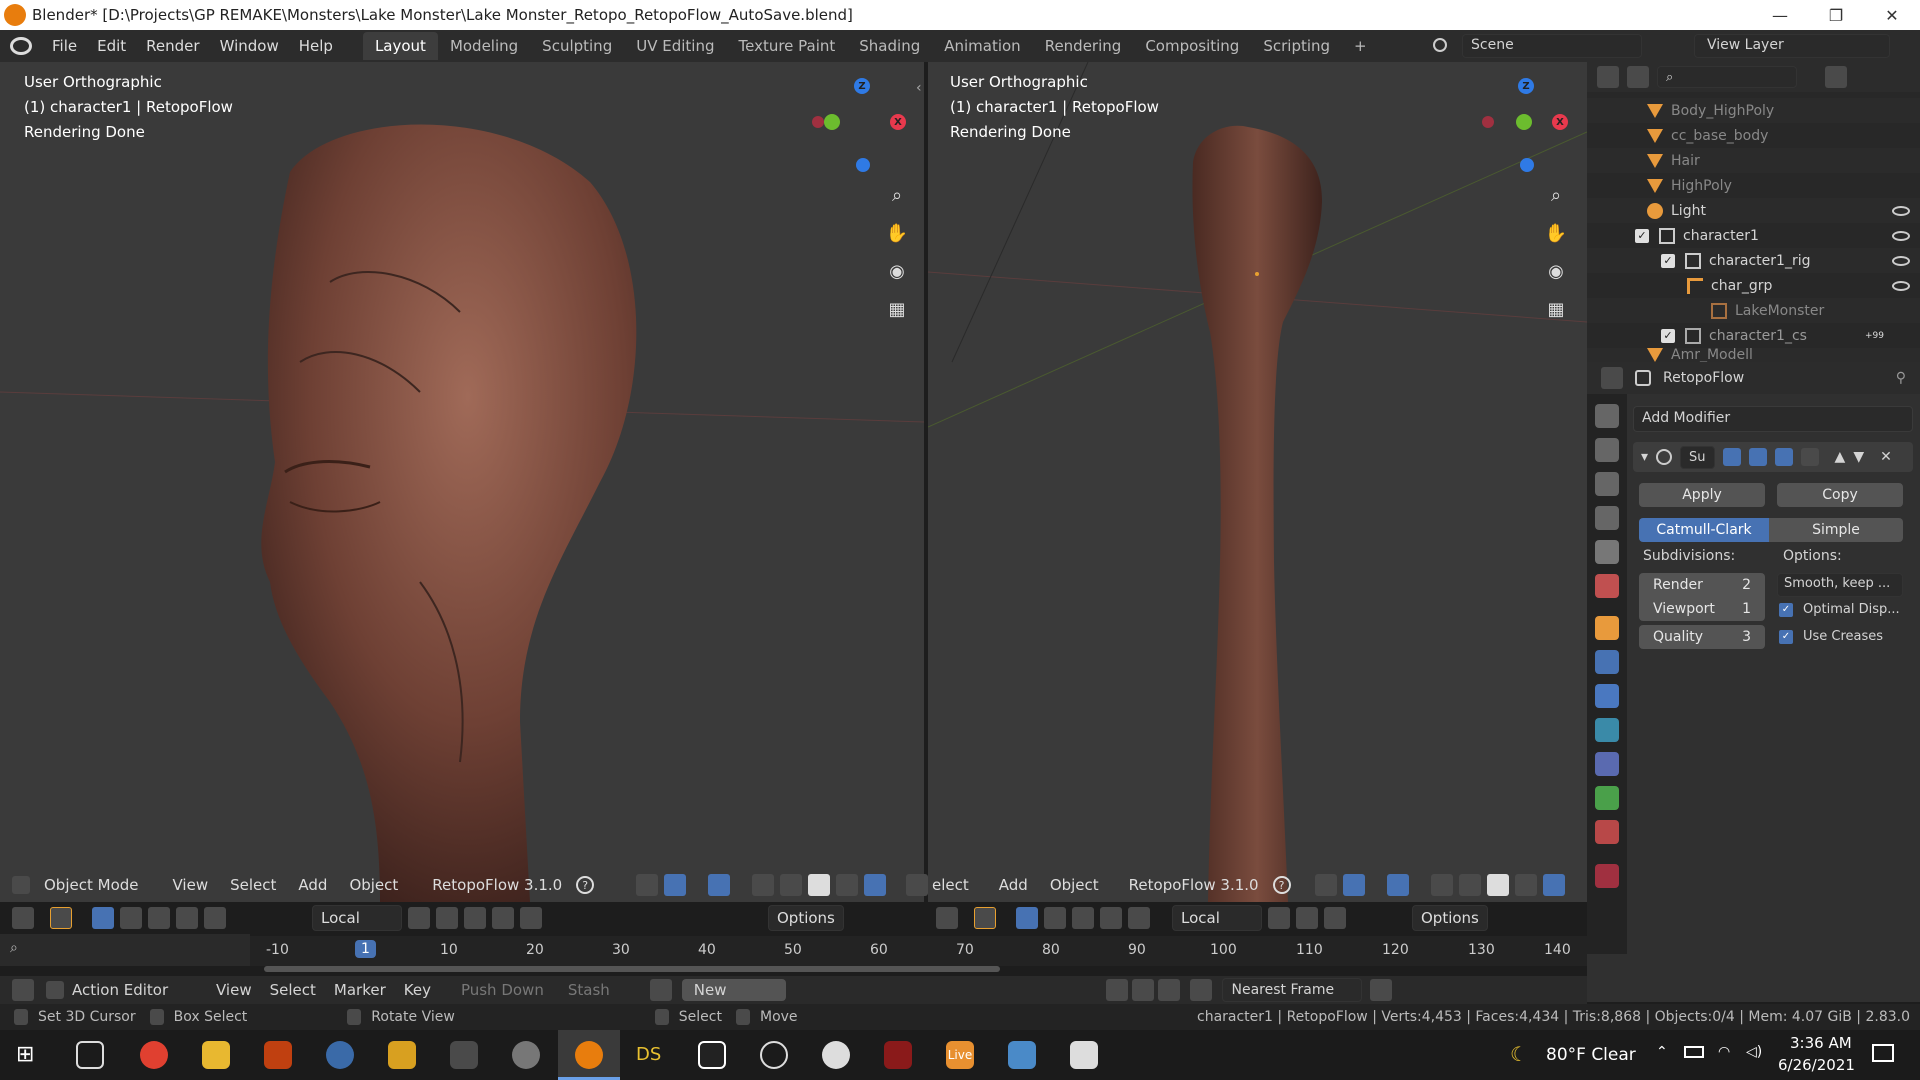 This screenshot has height=1080, width=1920. I want to click on scene-tab-icon, so click(1607, 552).